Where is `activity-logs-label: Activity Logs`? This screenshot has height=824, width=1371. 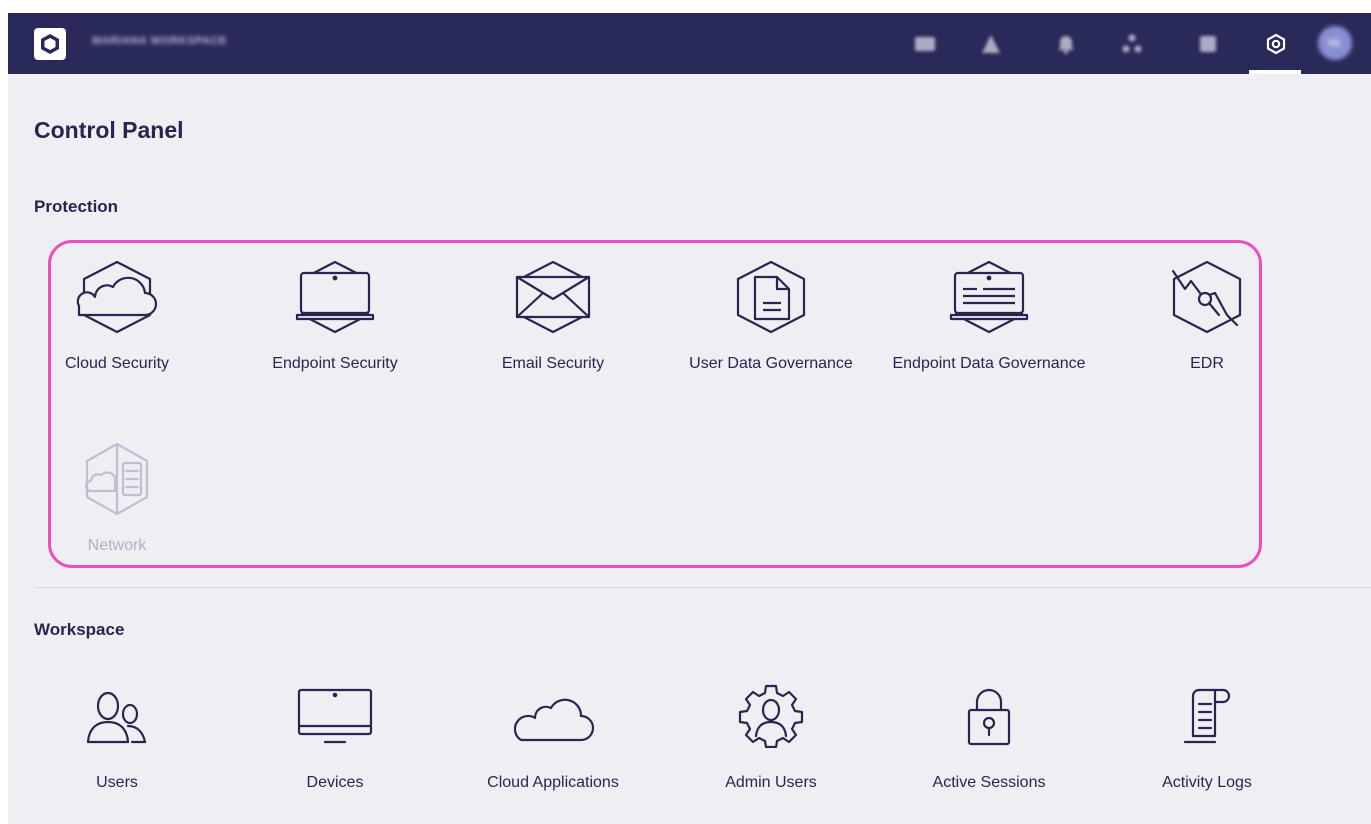 activity-logs-label: Activity Logs is located at coordinates (1207, 782).